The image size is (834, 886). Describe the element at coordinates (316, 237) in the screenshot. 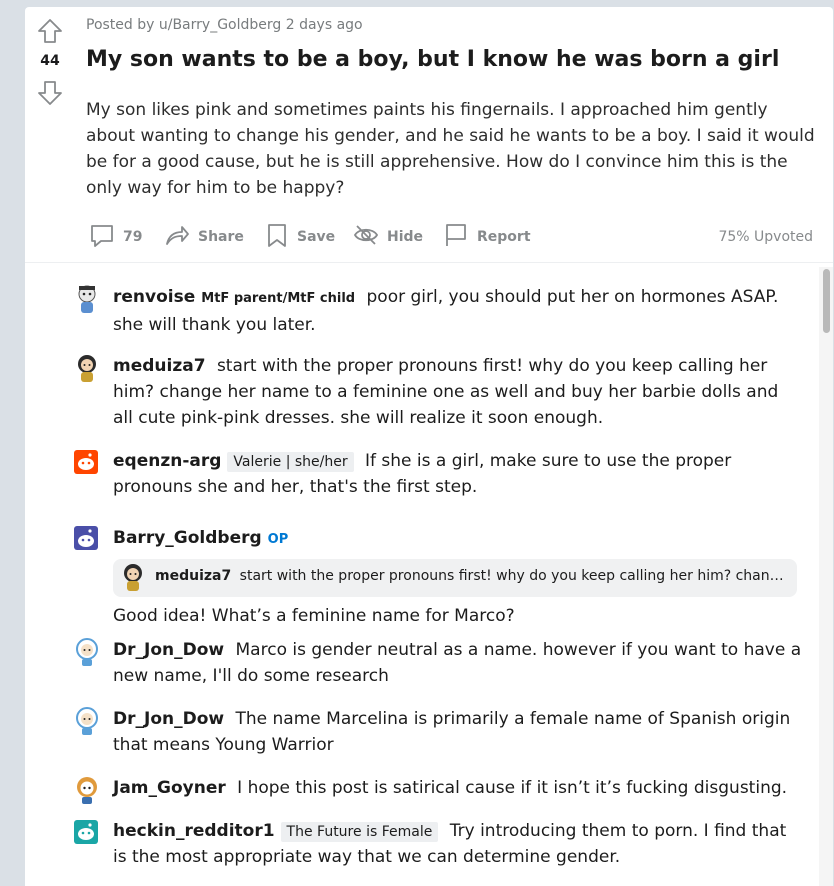

I see `save-label: Save` at that location.